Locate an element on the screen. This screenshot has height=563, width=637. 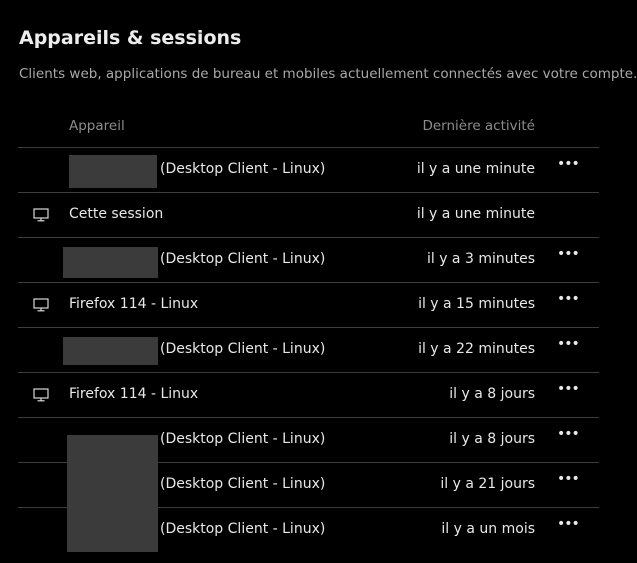
session-row: Firefox 114 - Linux il y a 8 jours ••• is located at coordinates (308, 395).